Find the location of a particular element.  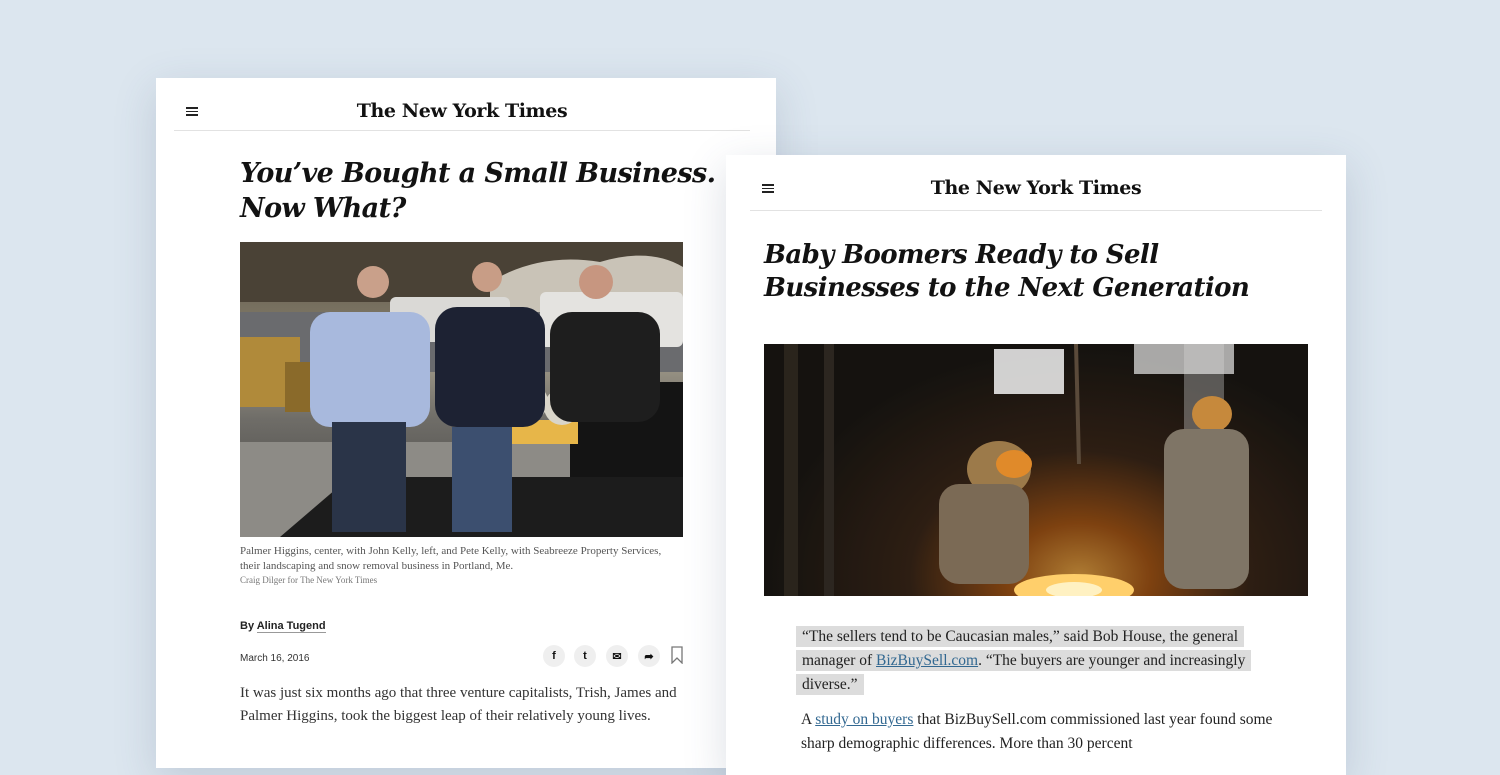

headline-line-1: Baby Boomers Ready to Sell is located at coordinates (961, 255).